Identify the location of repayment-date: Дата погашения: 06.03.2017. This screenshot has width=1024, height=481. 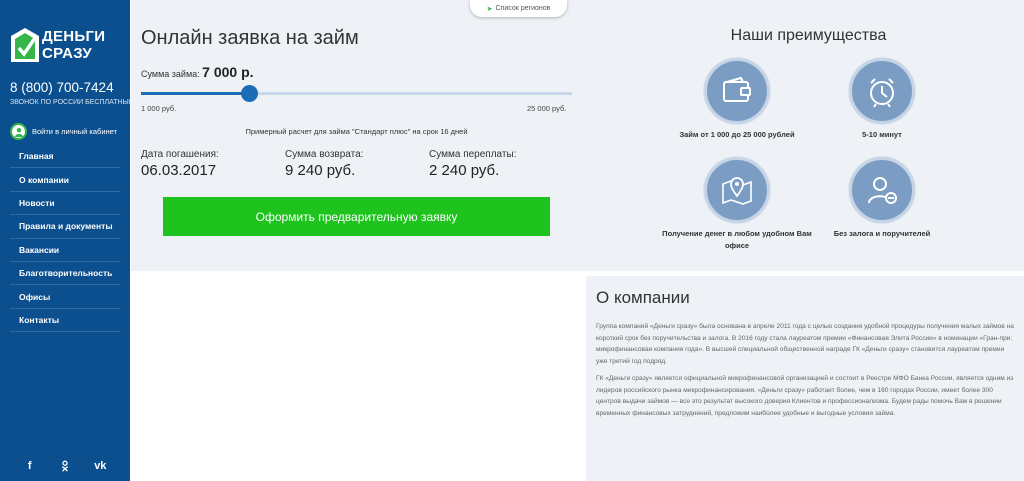
(180, 164).